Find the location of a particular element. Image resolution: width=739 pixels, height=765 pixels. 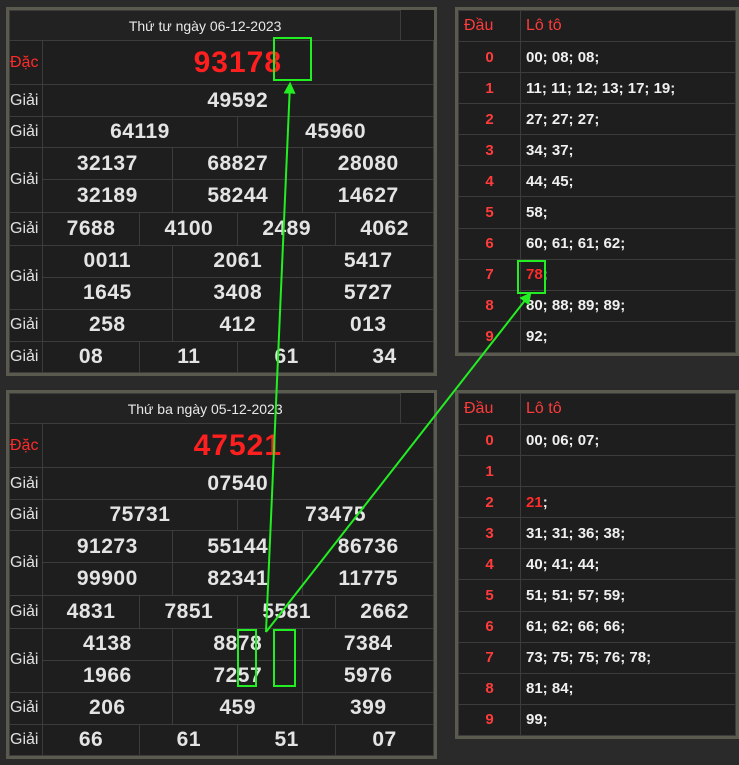

seventh-prize-number: 61 is located at coordinates (287, 357).